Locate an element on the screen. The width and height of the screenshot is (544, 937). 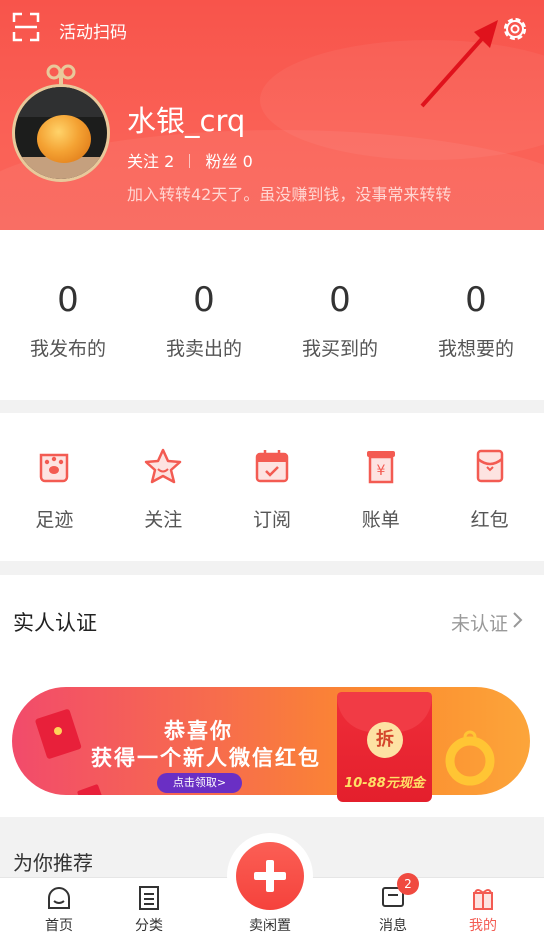
avatar-bg-top is located at coordinates (61, 102).